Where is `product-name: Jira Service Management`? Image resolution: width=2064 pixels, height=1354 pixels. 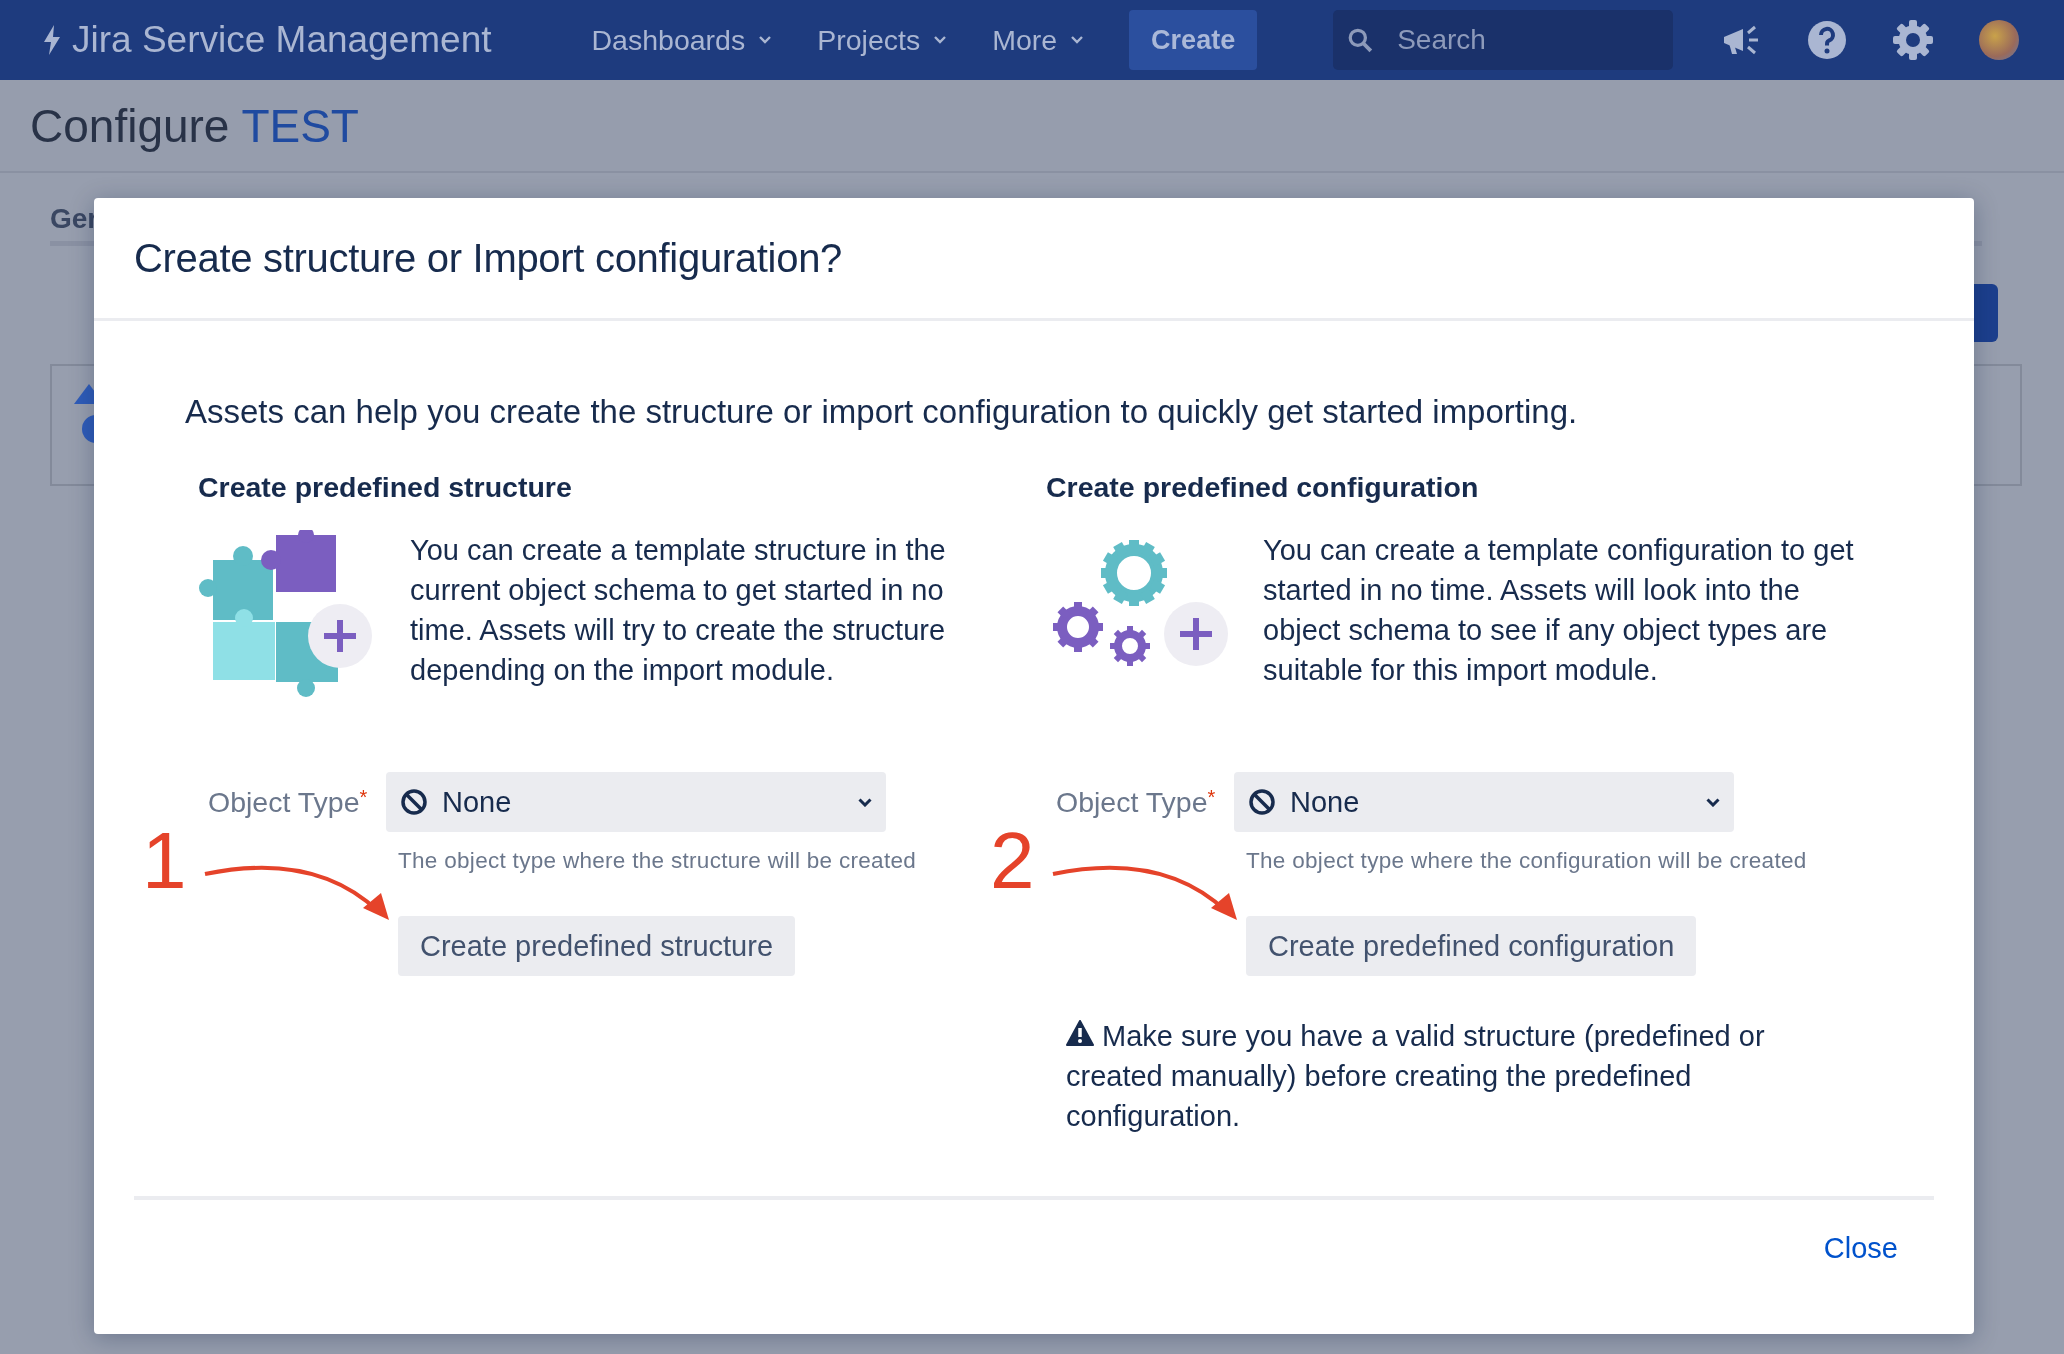 product-name: Jira Service Management is located at coordinates (282, 40).